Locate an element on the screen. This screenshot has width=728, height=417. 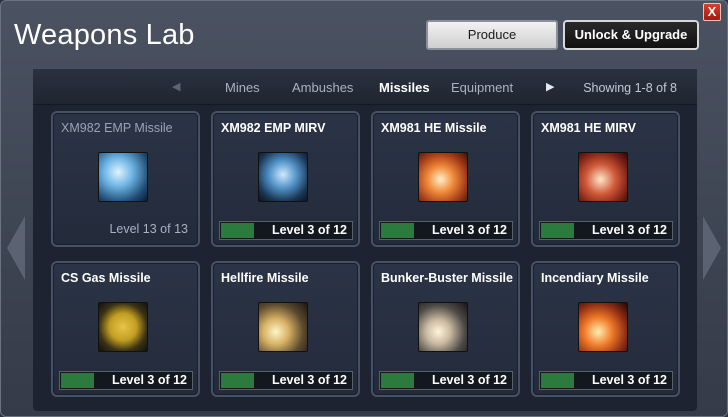
incendiary-missile-icon is located at coordinates (603, 327).